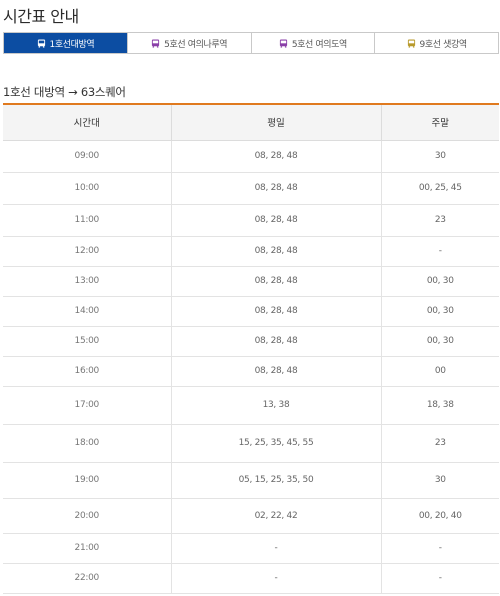 Image resolution: width=500 pixels, height=596 pixels. Describe the element at coordinates (87, 281) in the screenshot. I see `time-cell: 13:00` at that location.